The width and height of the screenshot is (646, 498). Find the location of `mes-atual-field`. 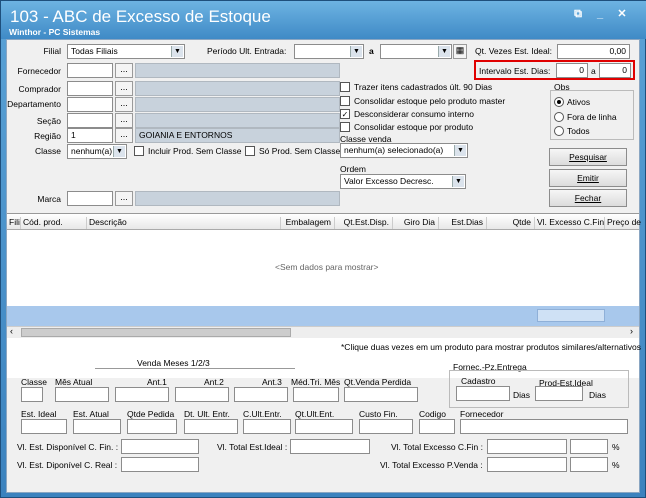

mes-atual-field is located at coordinates (82, 394).